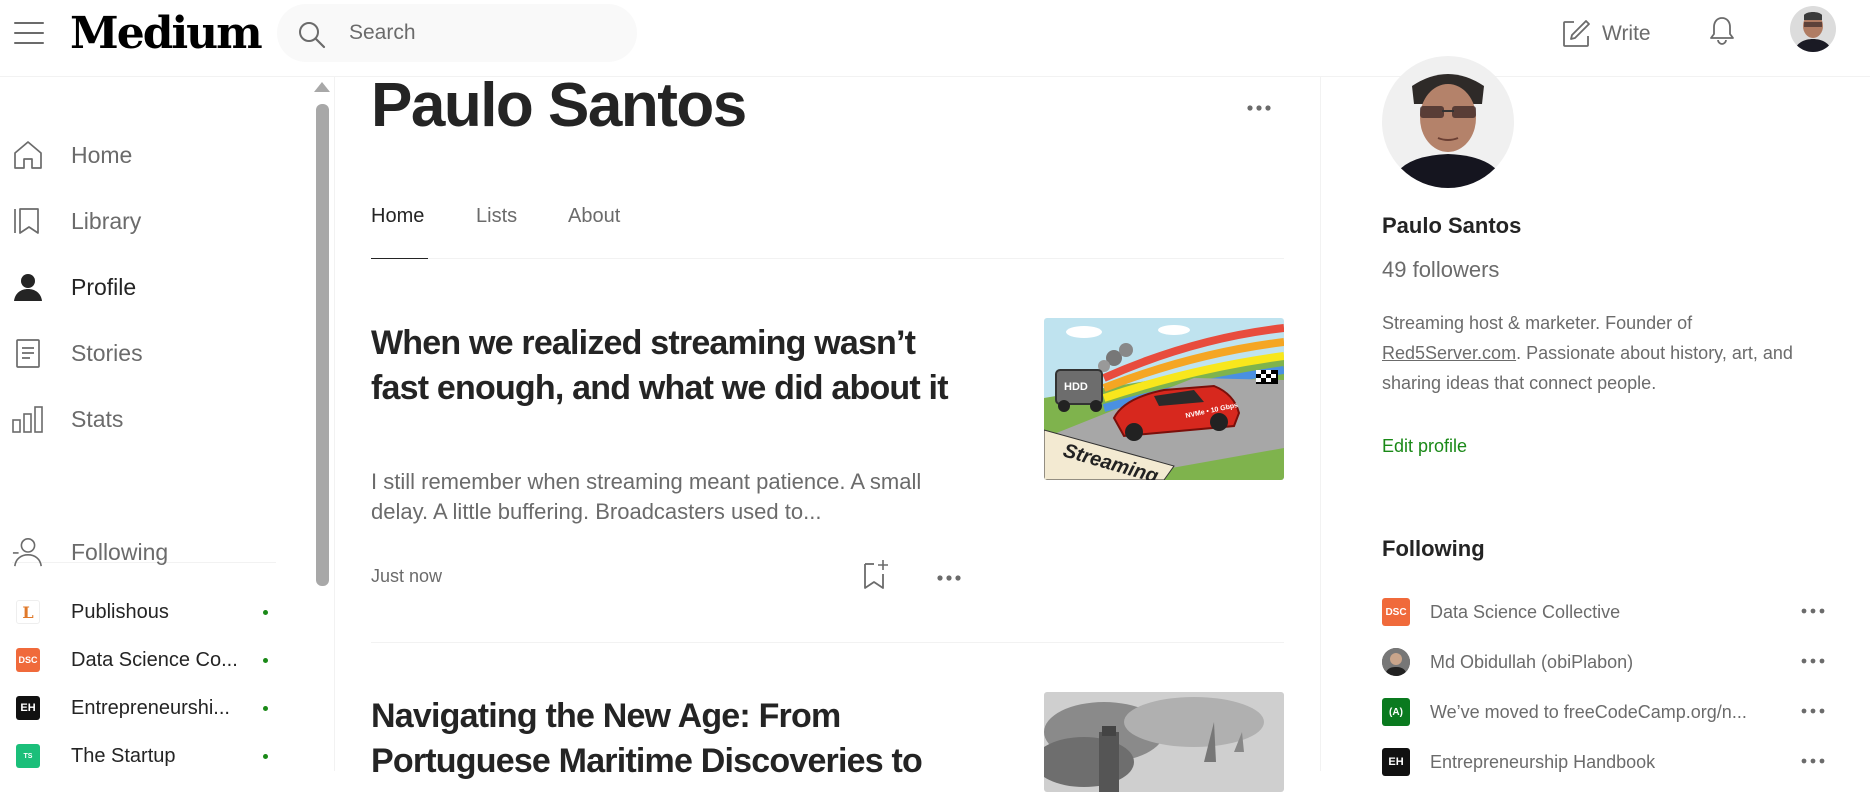 This screenshot has height=792, width=1870. I want to click on following-heading: Following, so click(1433, 548).